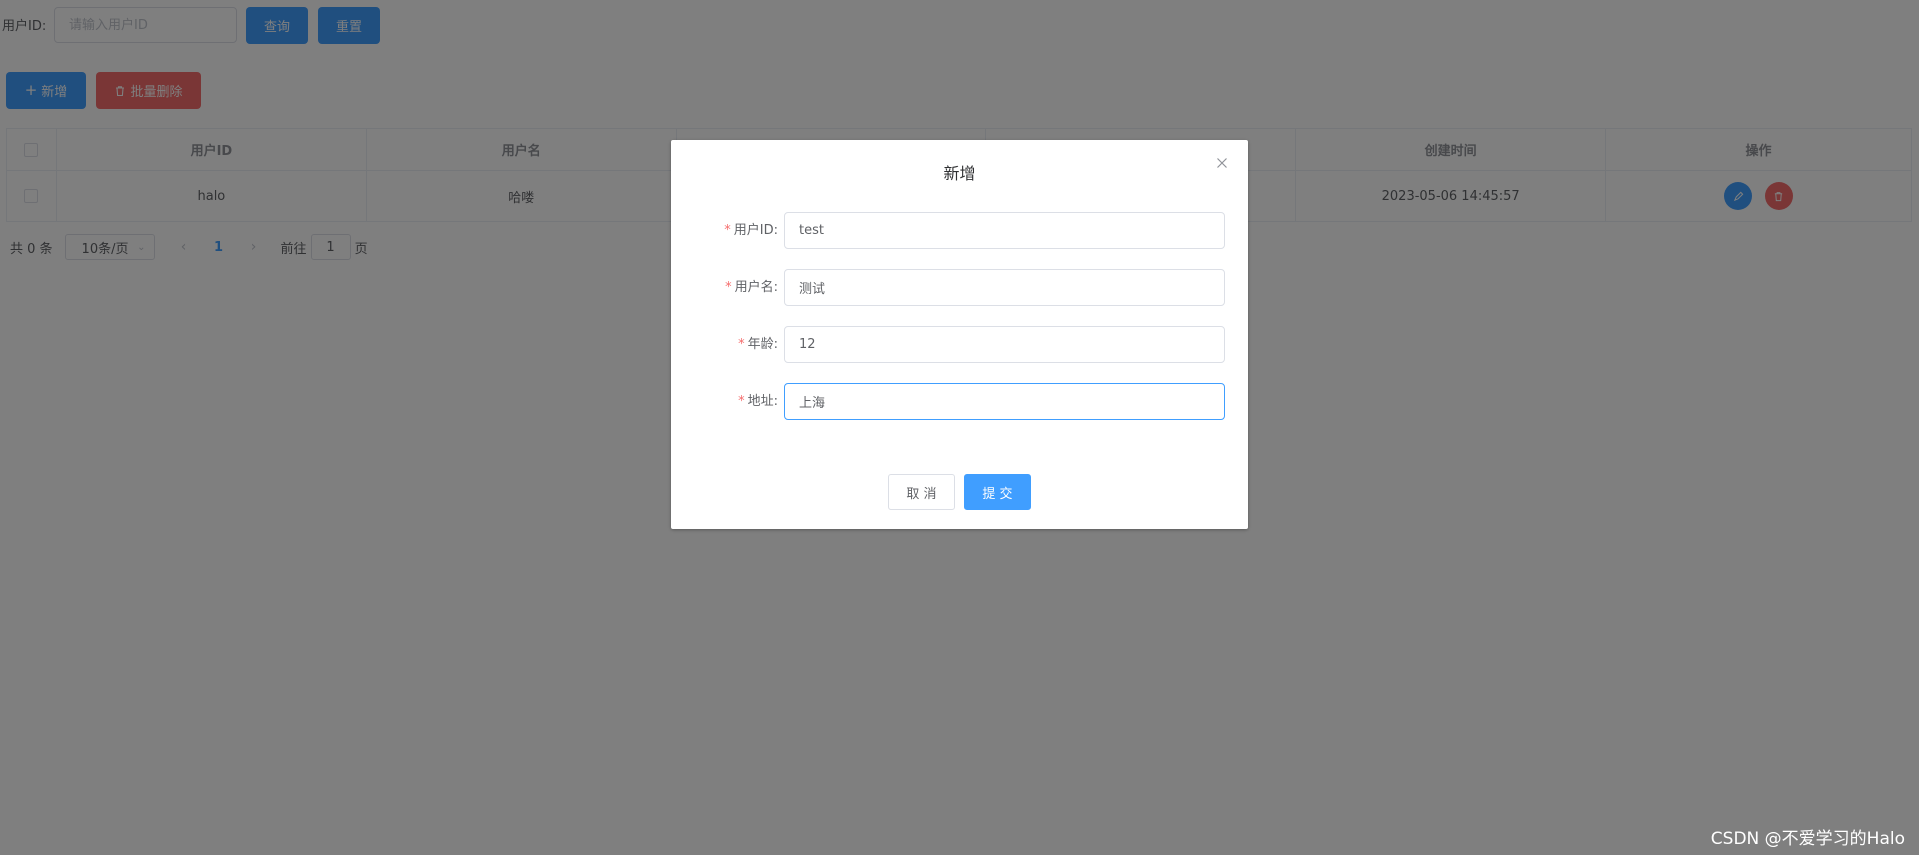 The image size is (1919, 855). Describe the element at coordinates (762, 344) in the screenshot. I see `age-label-text: 年龄:` at that location.